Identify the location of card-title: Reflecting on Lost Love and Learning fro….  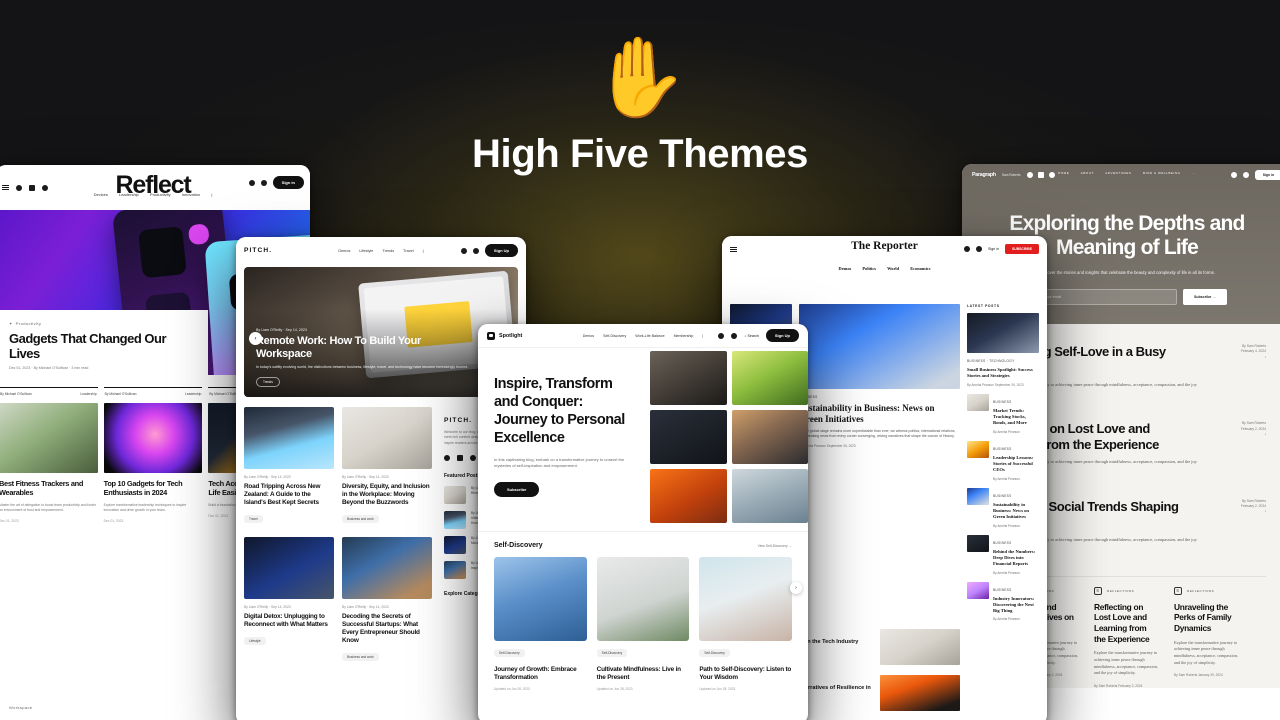
(1127, 623).